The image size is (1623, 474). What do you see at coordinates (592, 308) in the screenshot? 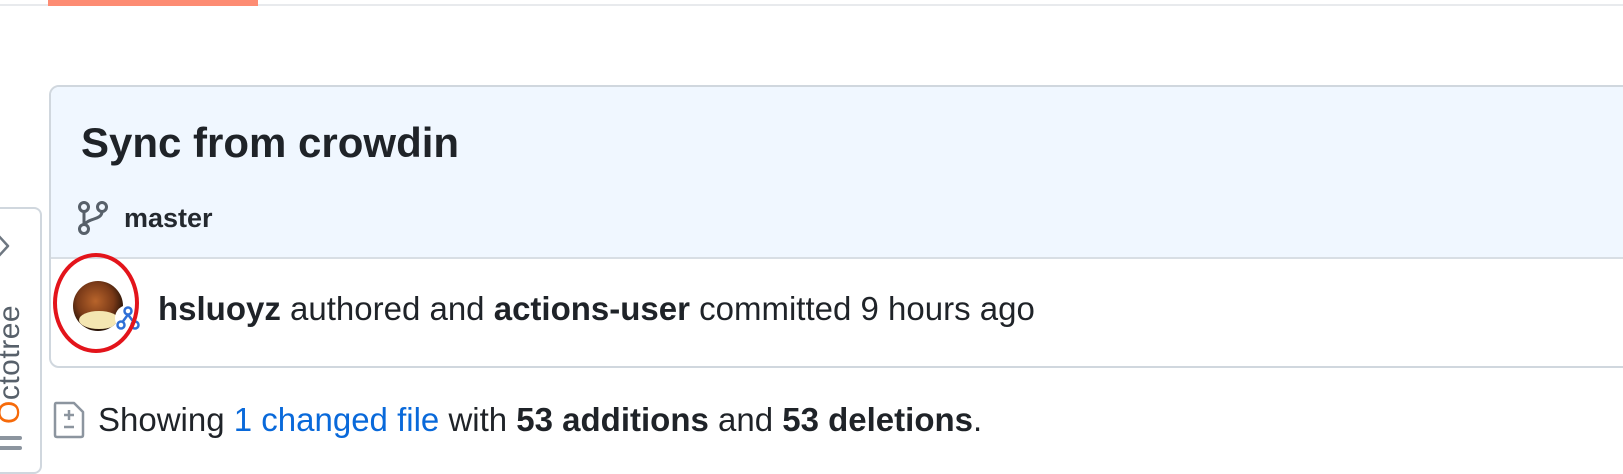
I see `committer-link: actions-user` at bounding box center [592, 308].